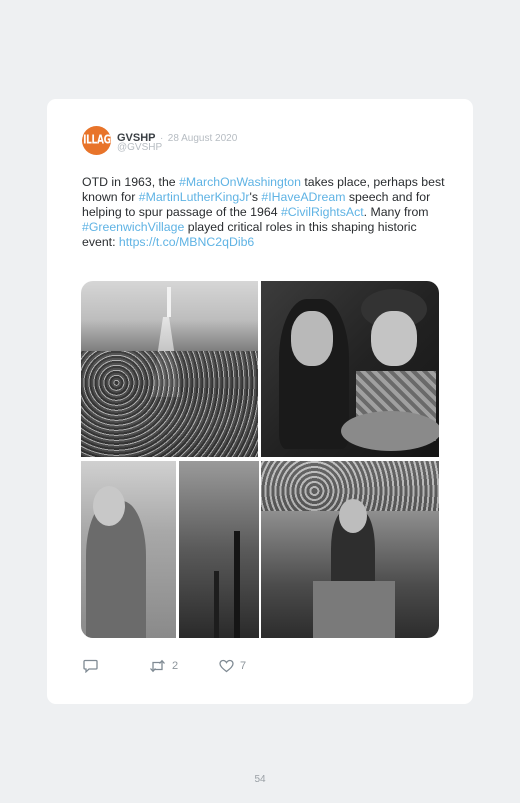 The height and width of the screenshot is (803, 520). I want to click on photo-singers-guitar, so click(350, 369).